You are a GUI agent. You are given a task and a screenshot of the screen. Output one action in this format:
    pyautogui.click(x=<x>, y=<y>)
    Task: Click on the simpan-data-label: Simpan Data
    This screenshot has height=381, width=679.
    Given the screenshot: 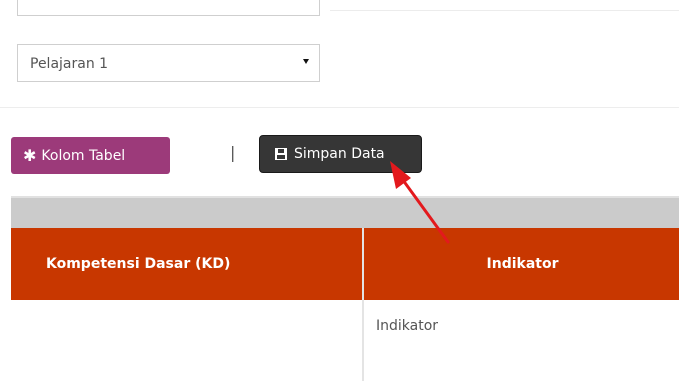 What is the action you would take?
    pyautogui.click(x=339, y=154)
    